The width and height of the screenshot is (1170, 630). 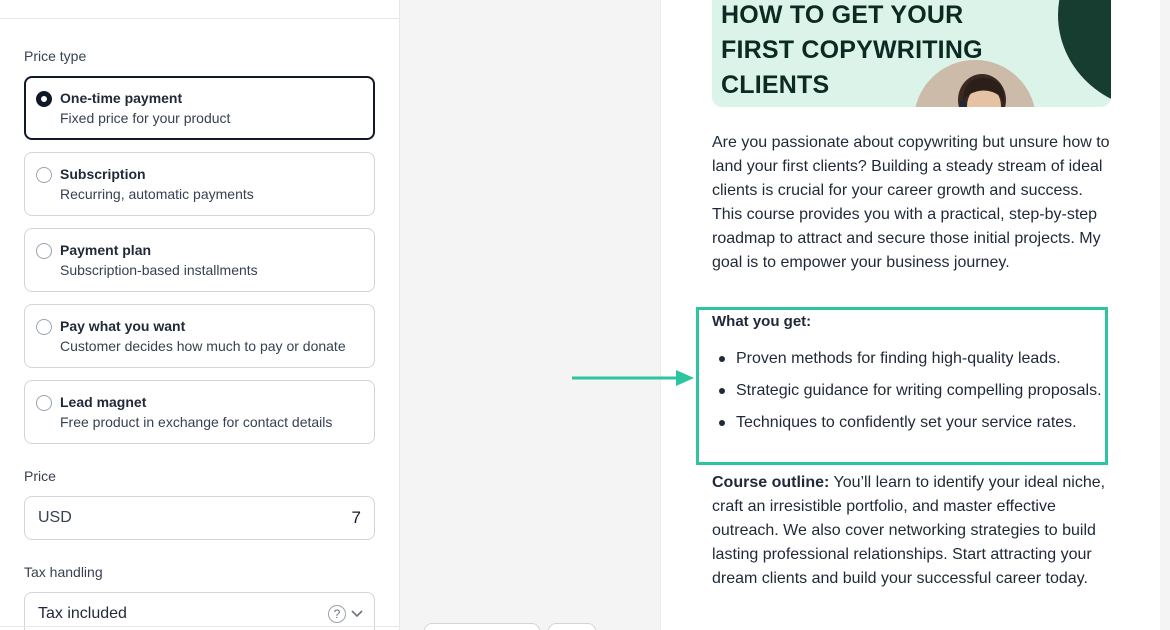 I want to click on option-title: Pay what you want, so click(x=123, y=326).